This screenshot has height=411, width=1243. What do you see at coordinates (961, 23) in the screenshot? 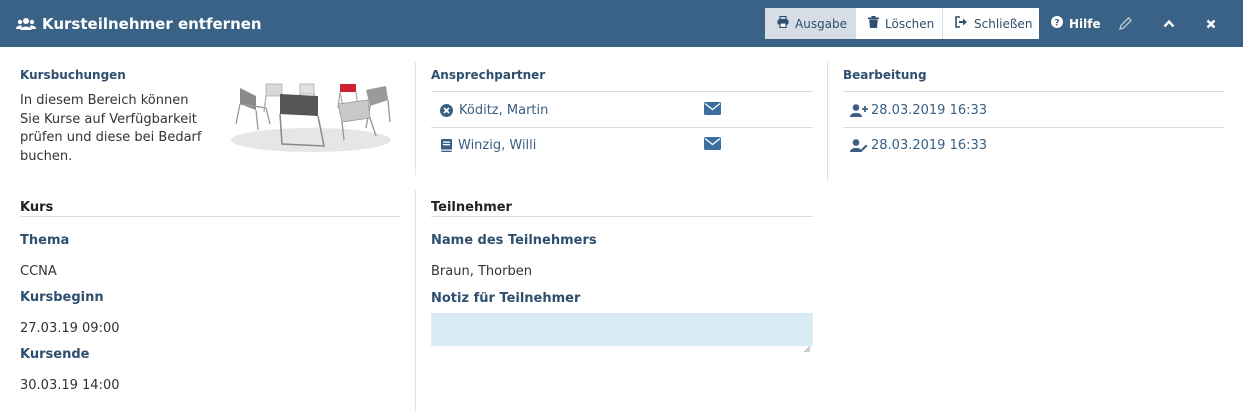
I see `sign-out-icon` at bounding box center [961, 23].